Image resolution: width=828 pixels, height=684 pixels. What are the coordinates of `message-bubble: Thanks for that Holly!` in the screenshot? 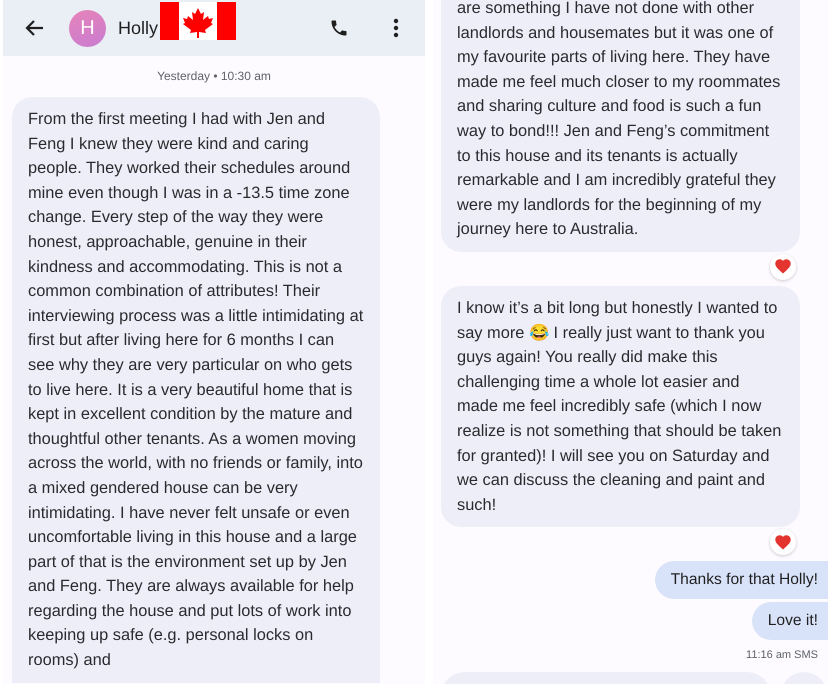 It's located at (741, 580).